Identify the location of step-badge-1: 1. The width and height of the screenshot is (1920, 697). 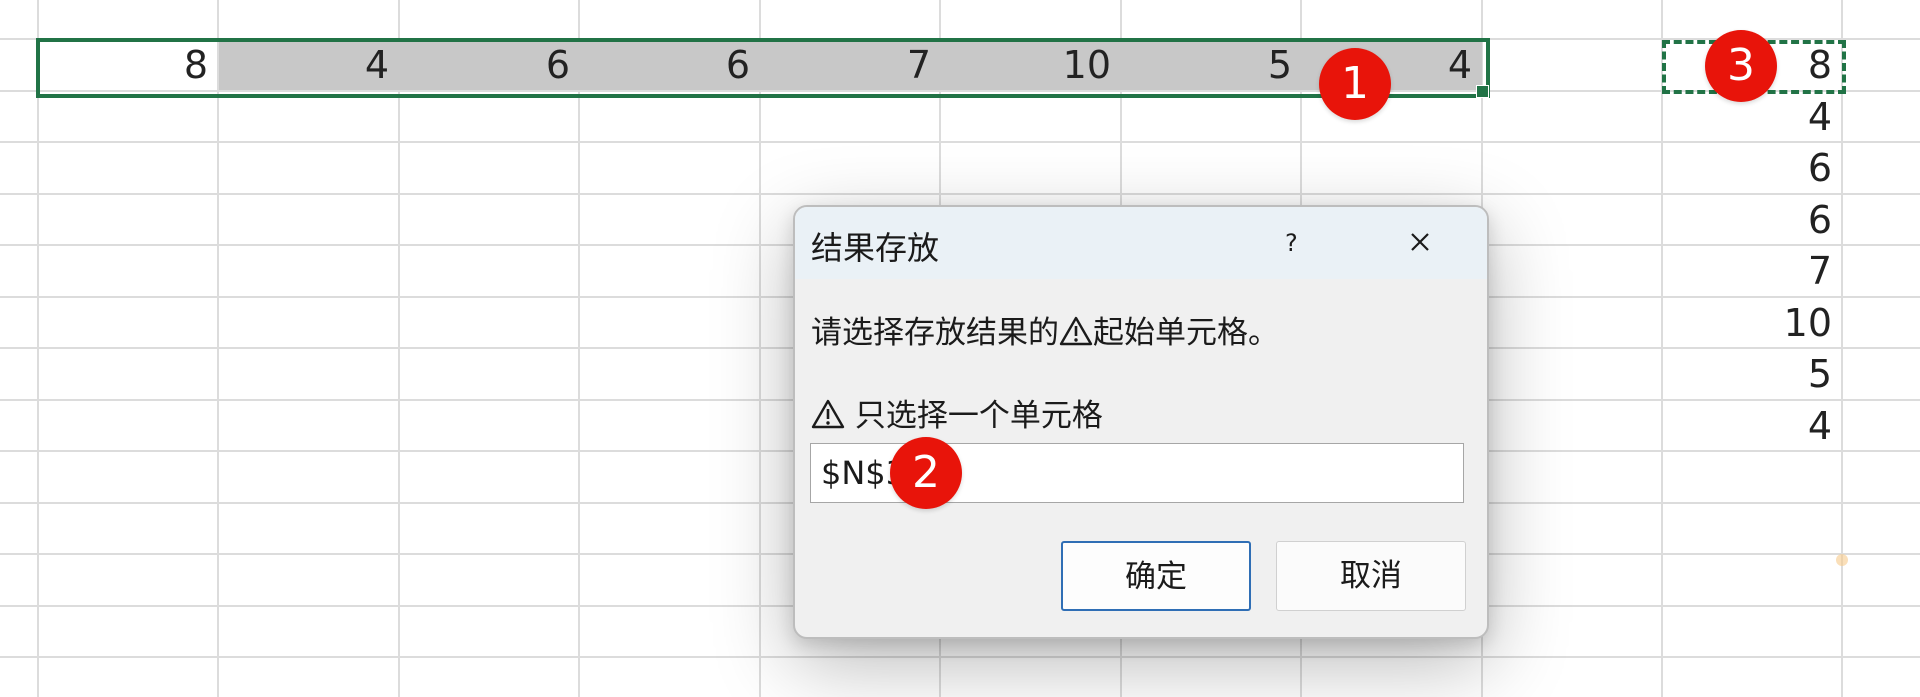
(1355, 84).